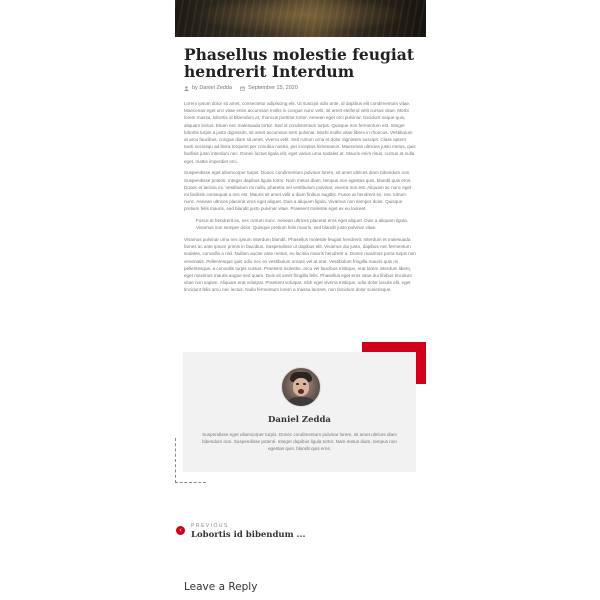  I want to click on post-meta: by Daniel Zedda September 15, 2020, so click(241, 88).